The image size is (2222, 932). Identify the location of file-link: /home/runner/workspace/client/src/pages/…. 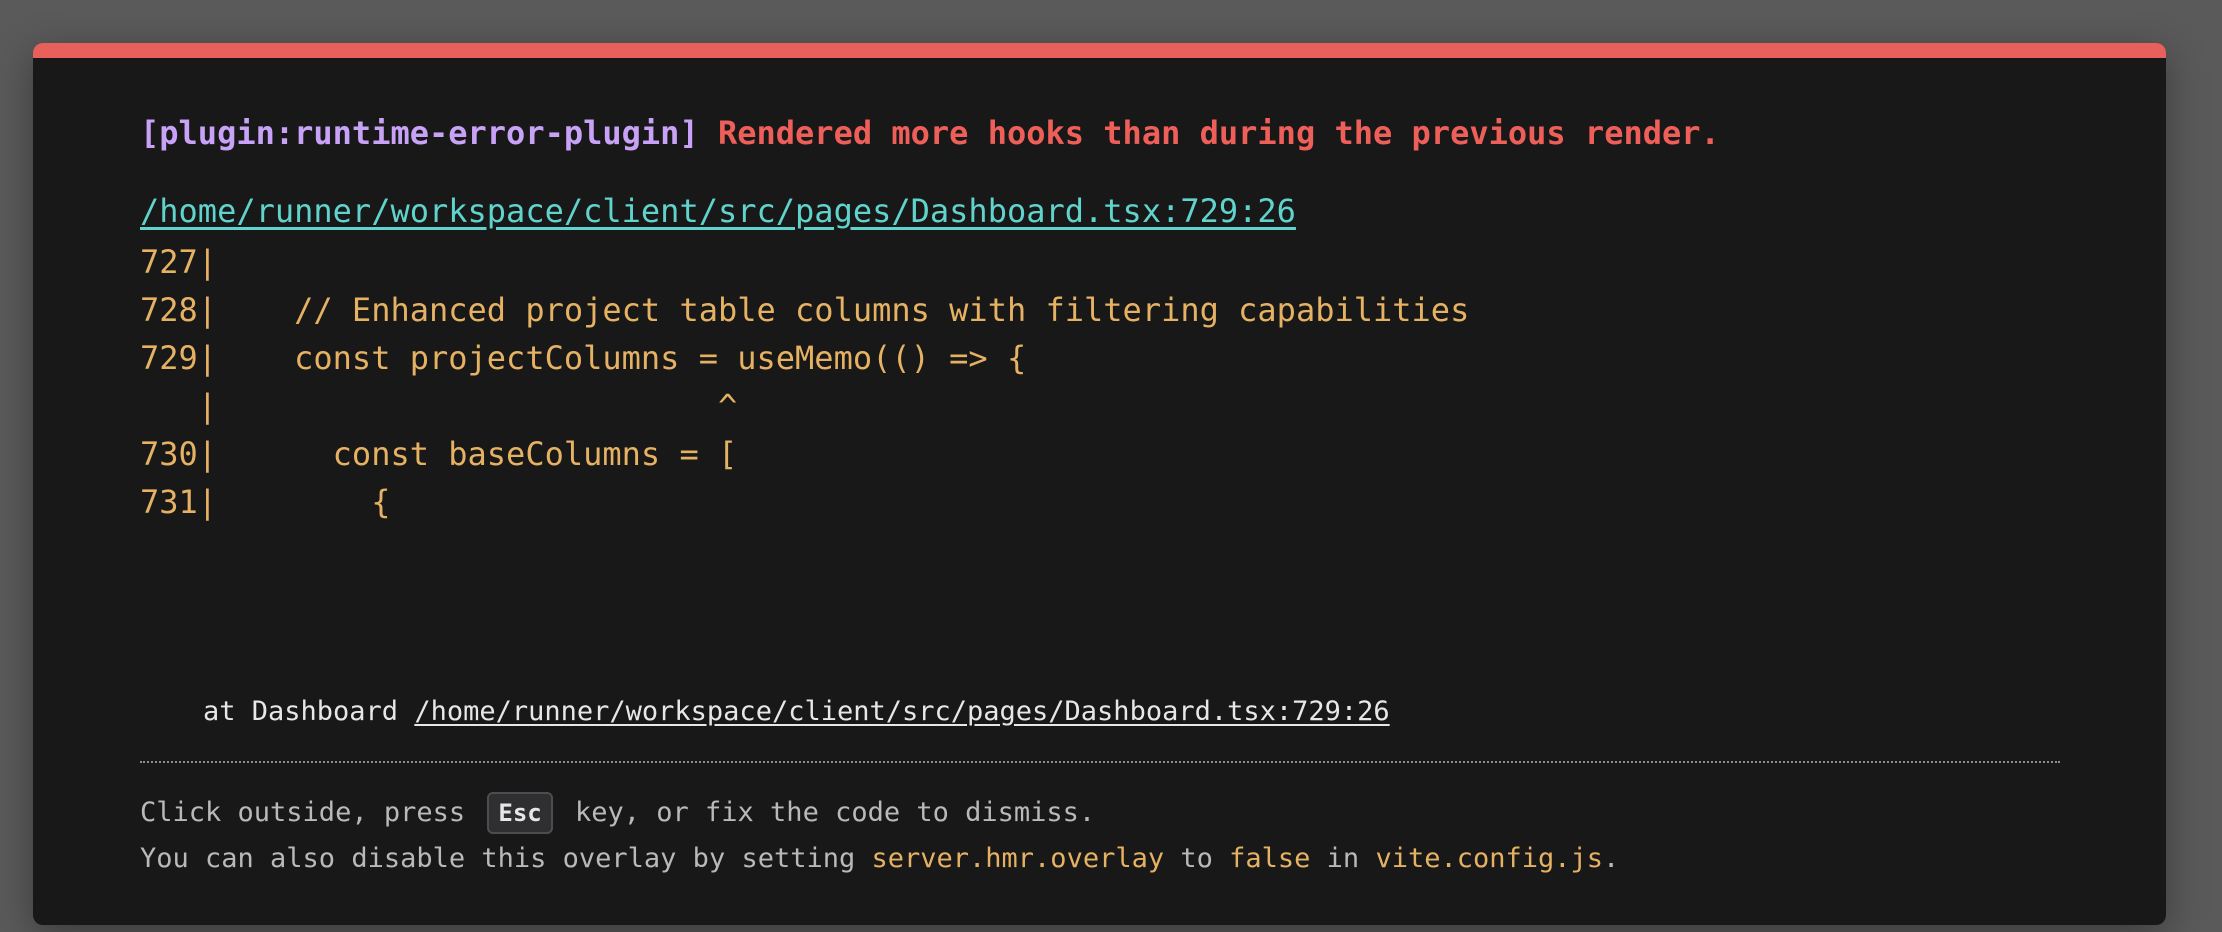
(718, 211).